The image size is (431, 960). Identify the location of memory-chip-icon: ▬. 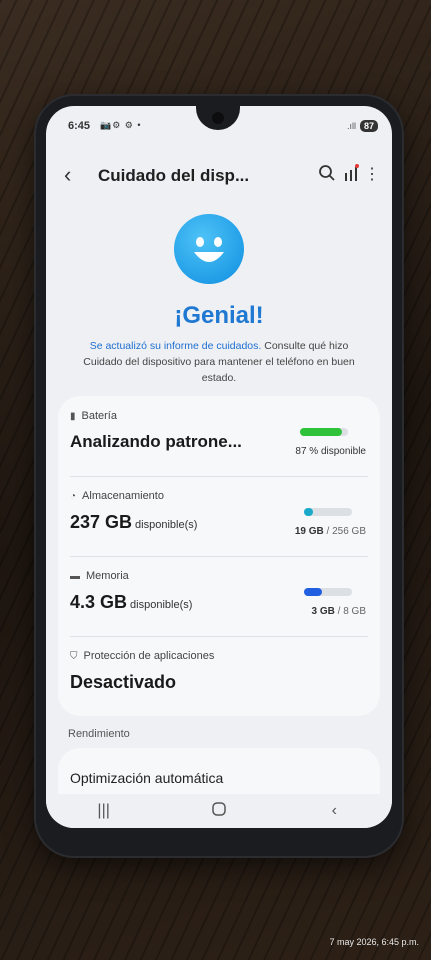
(75, 576).